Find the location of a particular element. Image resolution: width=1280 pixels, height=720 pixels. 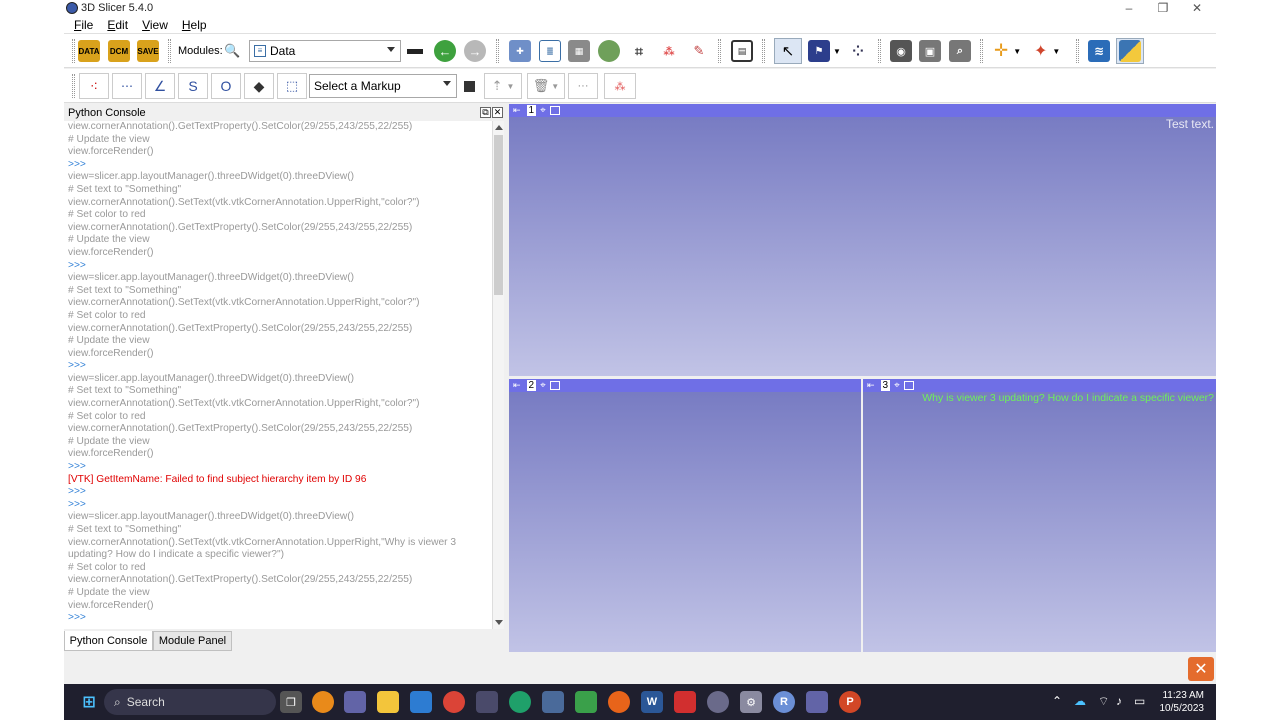

models-button is located at coordinates (609, 51).